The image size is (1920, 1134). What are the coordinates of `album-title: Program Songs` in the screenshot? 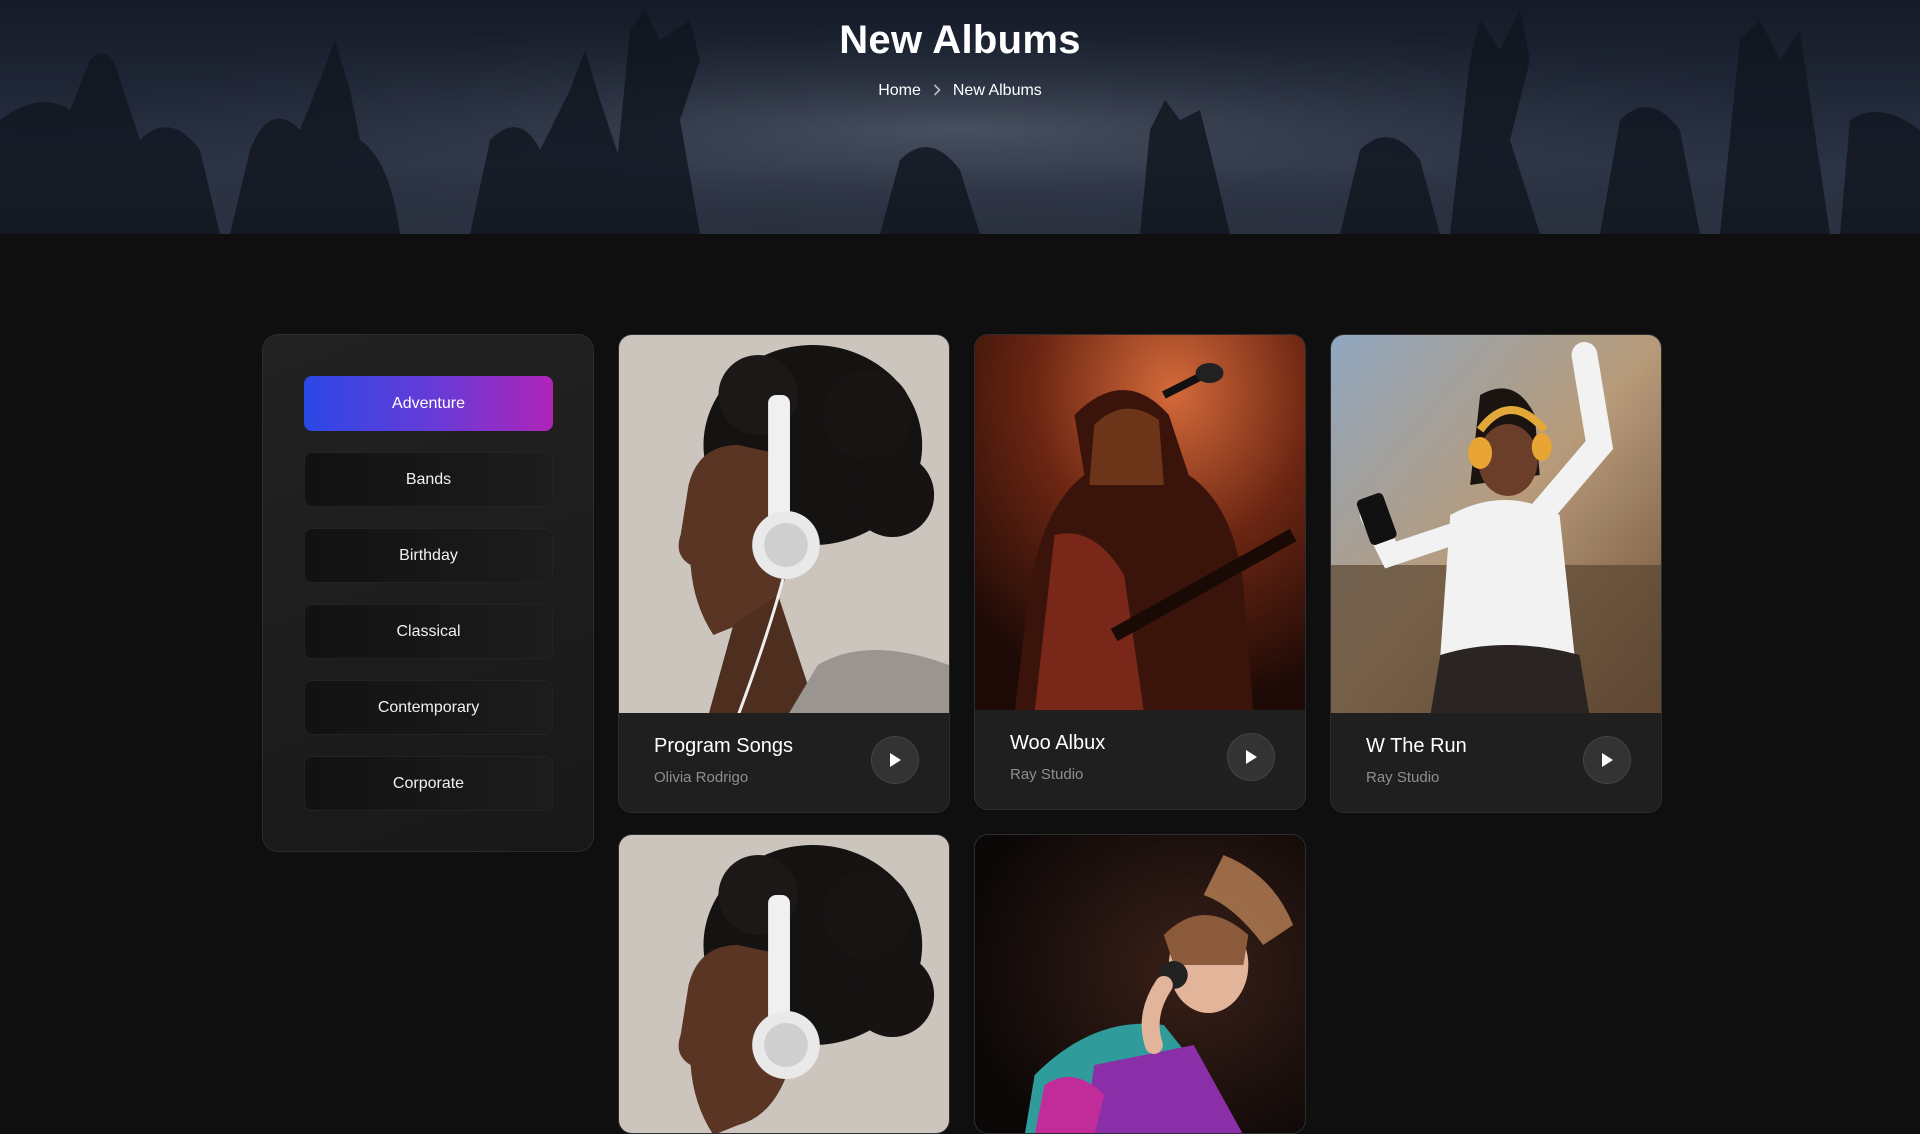 It's located at (723, 746).